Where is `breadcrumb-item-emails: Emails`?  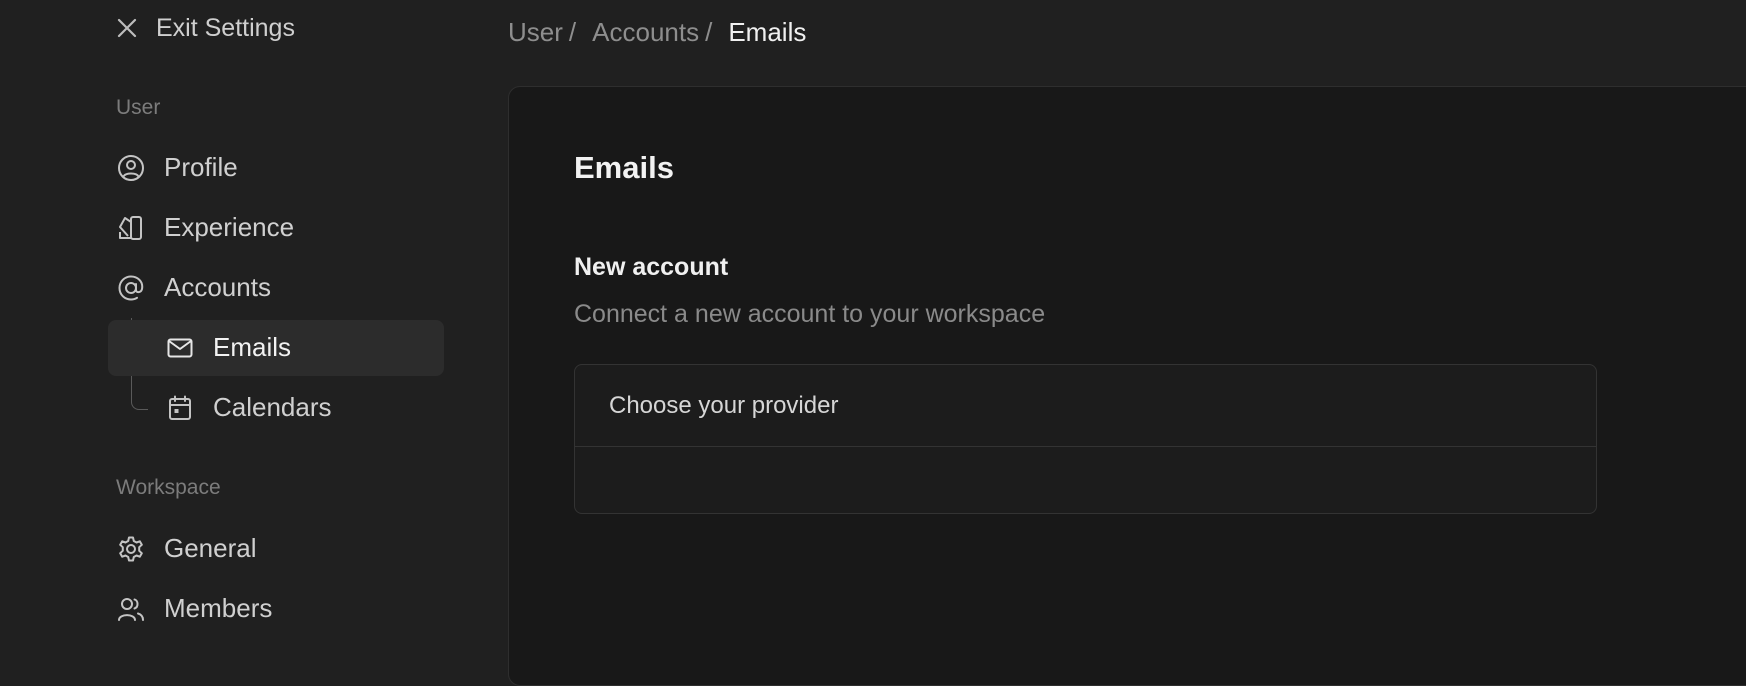 breadcrumb-item-emails: Emails is located at coordinates (767, 31).